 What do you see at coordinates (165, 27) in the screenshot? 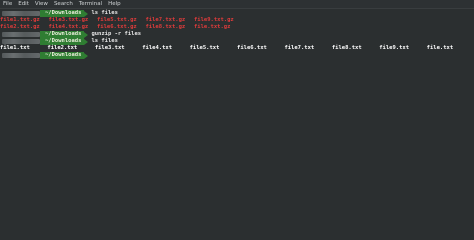
I see `file-name: file8.txt.gz` at bounding box center [165, 27].